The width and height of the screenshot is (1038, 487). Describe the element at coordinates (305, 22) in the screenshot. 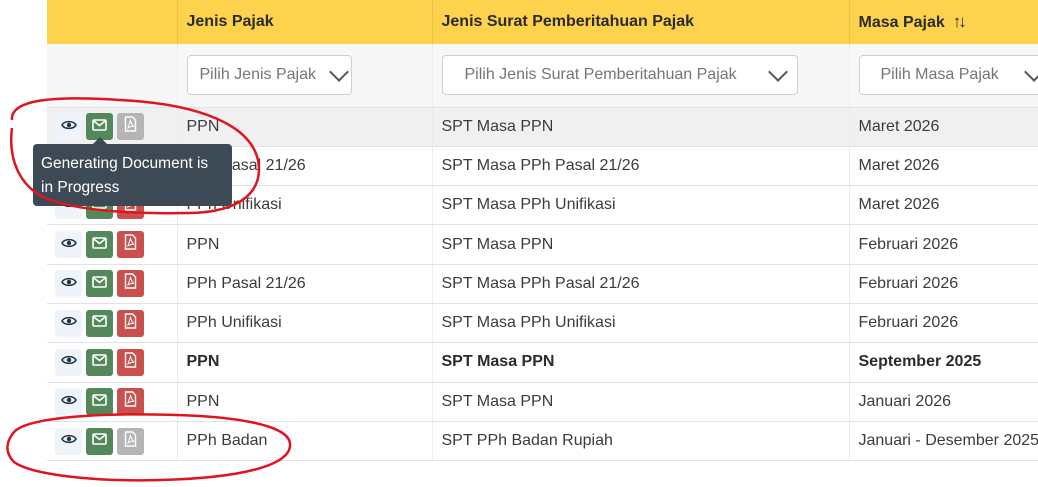

I see `header-jenis-pajak: Jenis Pajak` at that location.